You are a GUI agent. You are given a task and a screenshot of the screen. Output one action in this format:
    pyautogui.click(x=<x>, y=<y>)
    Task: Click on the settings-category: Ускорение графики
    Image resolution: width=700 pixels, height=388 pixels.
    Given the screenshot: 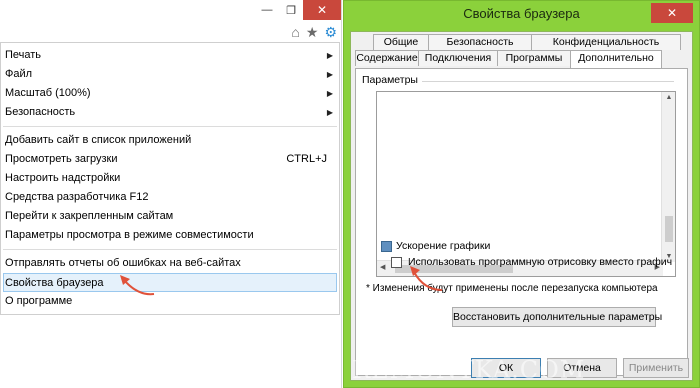 What is the action you would take?
    pyautogui.click(x=435, y=246)
    